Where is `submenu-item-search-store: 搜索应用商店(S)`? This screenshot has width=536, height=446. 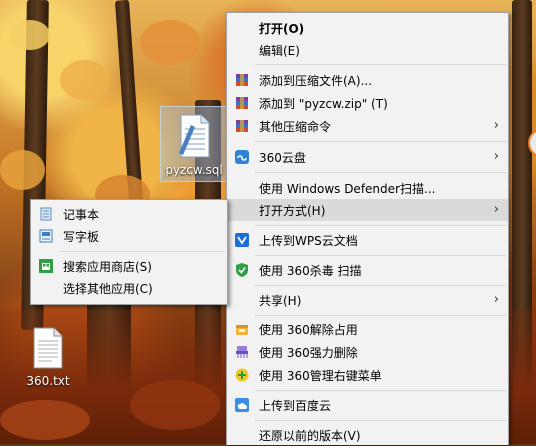
submenu-item-search-store: 搜索应用商店(S) is located at coordinates (129, 266).